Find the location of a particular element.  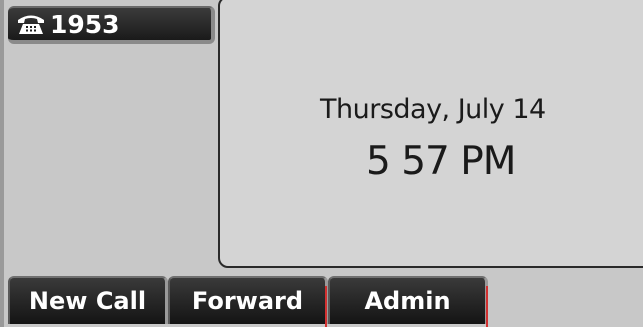

line-key-extension: 1953 is located at coordinates (85, 24).